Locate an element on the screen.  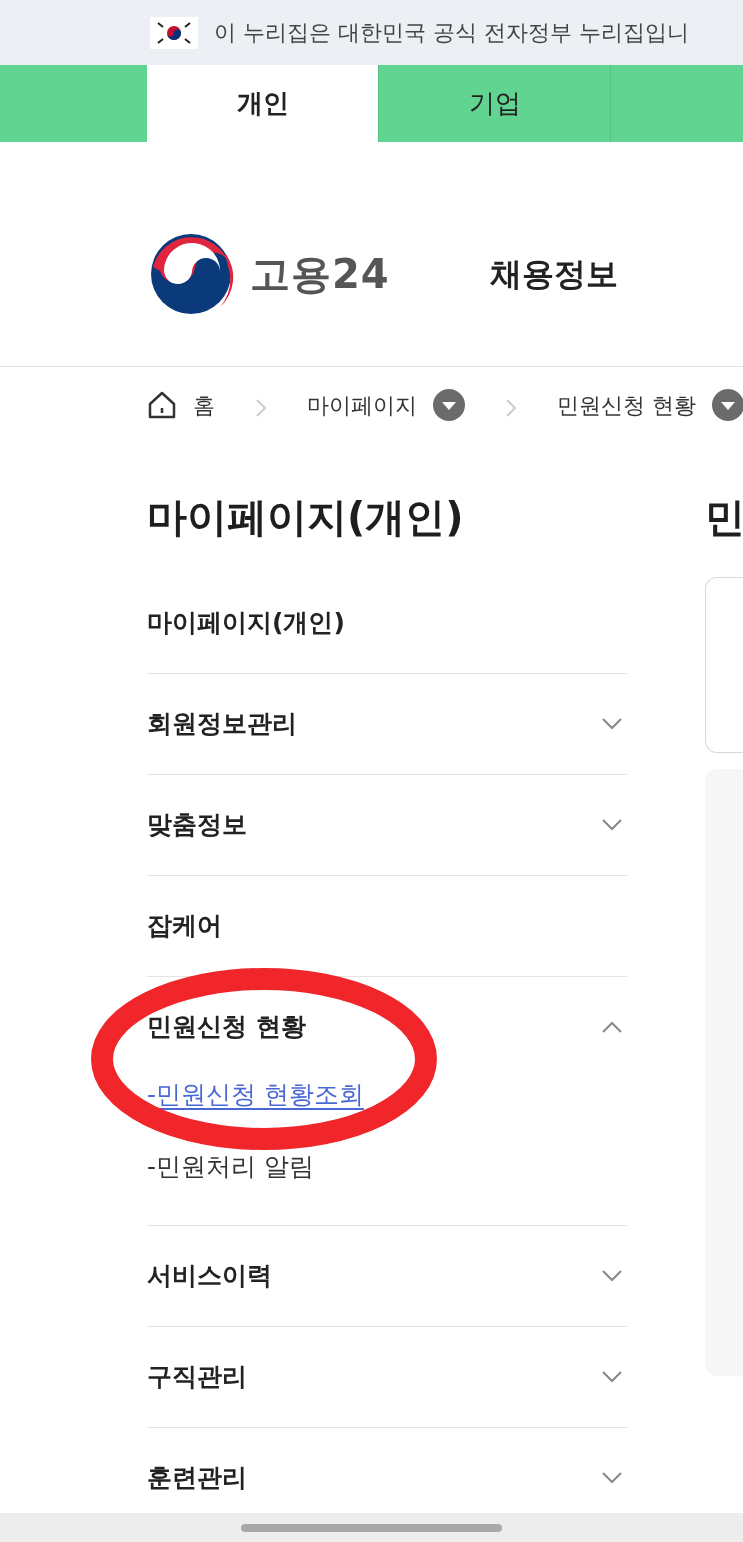
logo-text: 고용24 is located at coordinates (320, 274).